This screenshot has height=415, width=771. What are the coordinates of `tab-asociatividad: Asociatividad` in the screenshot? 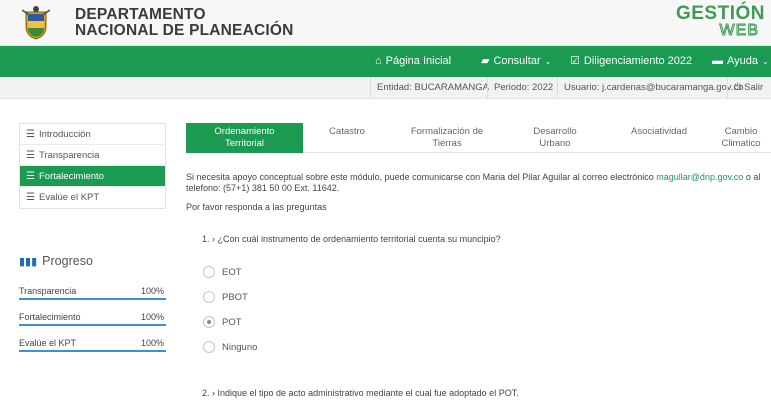 It's located at (659, 138).